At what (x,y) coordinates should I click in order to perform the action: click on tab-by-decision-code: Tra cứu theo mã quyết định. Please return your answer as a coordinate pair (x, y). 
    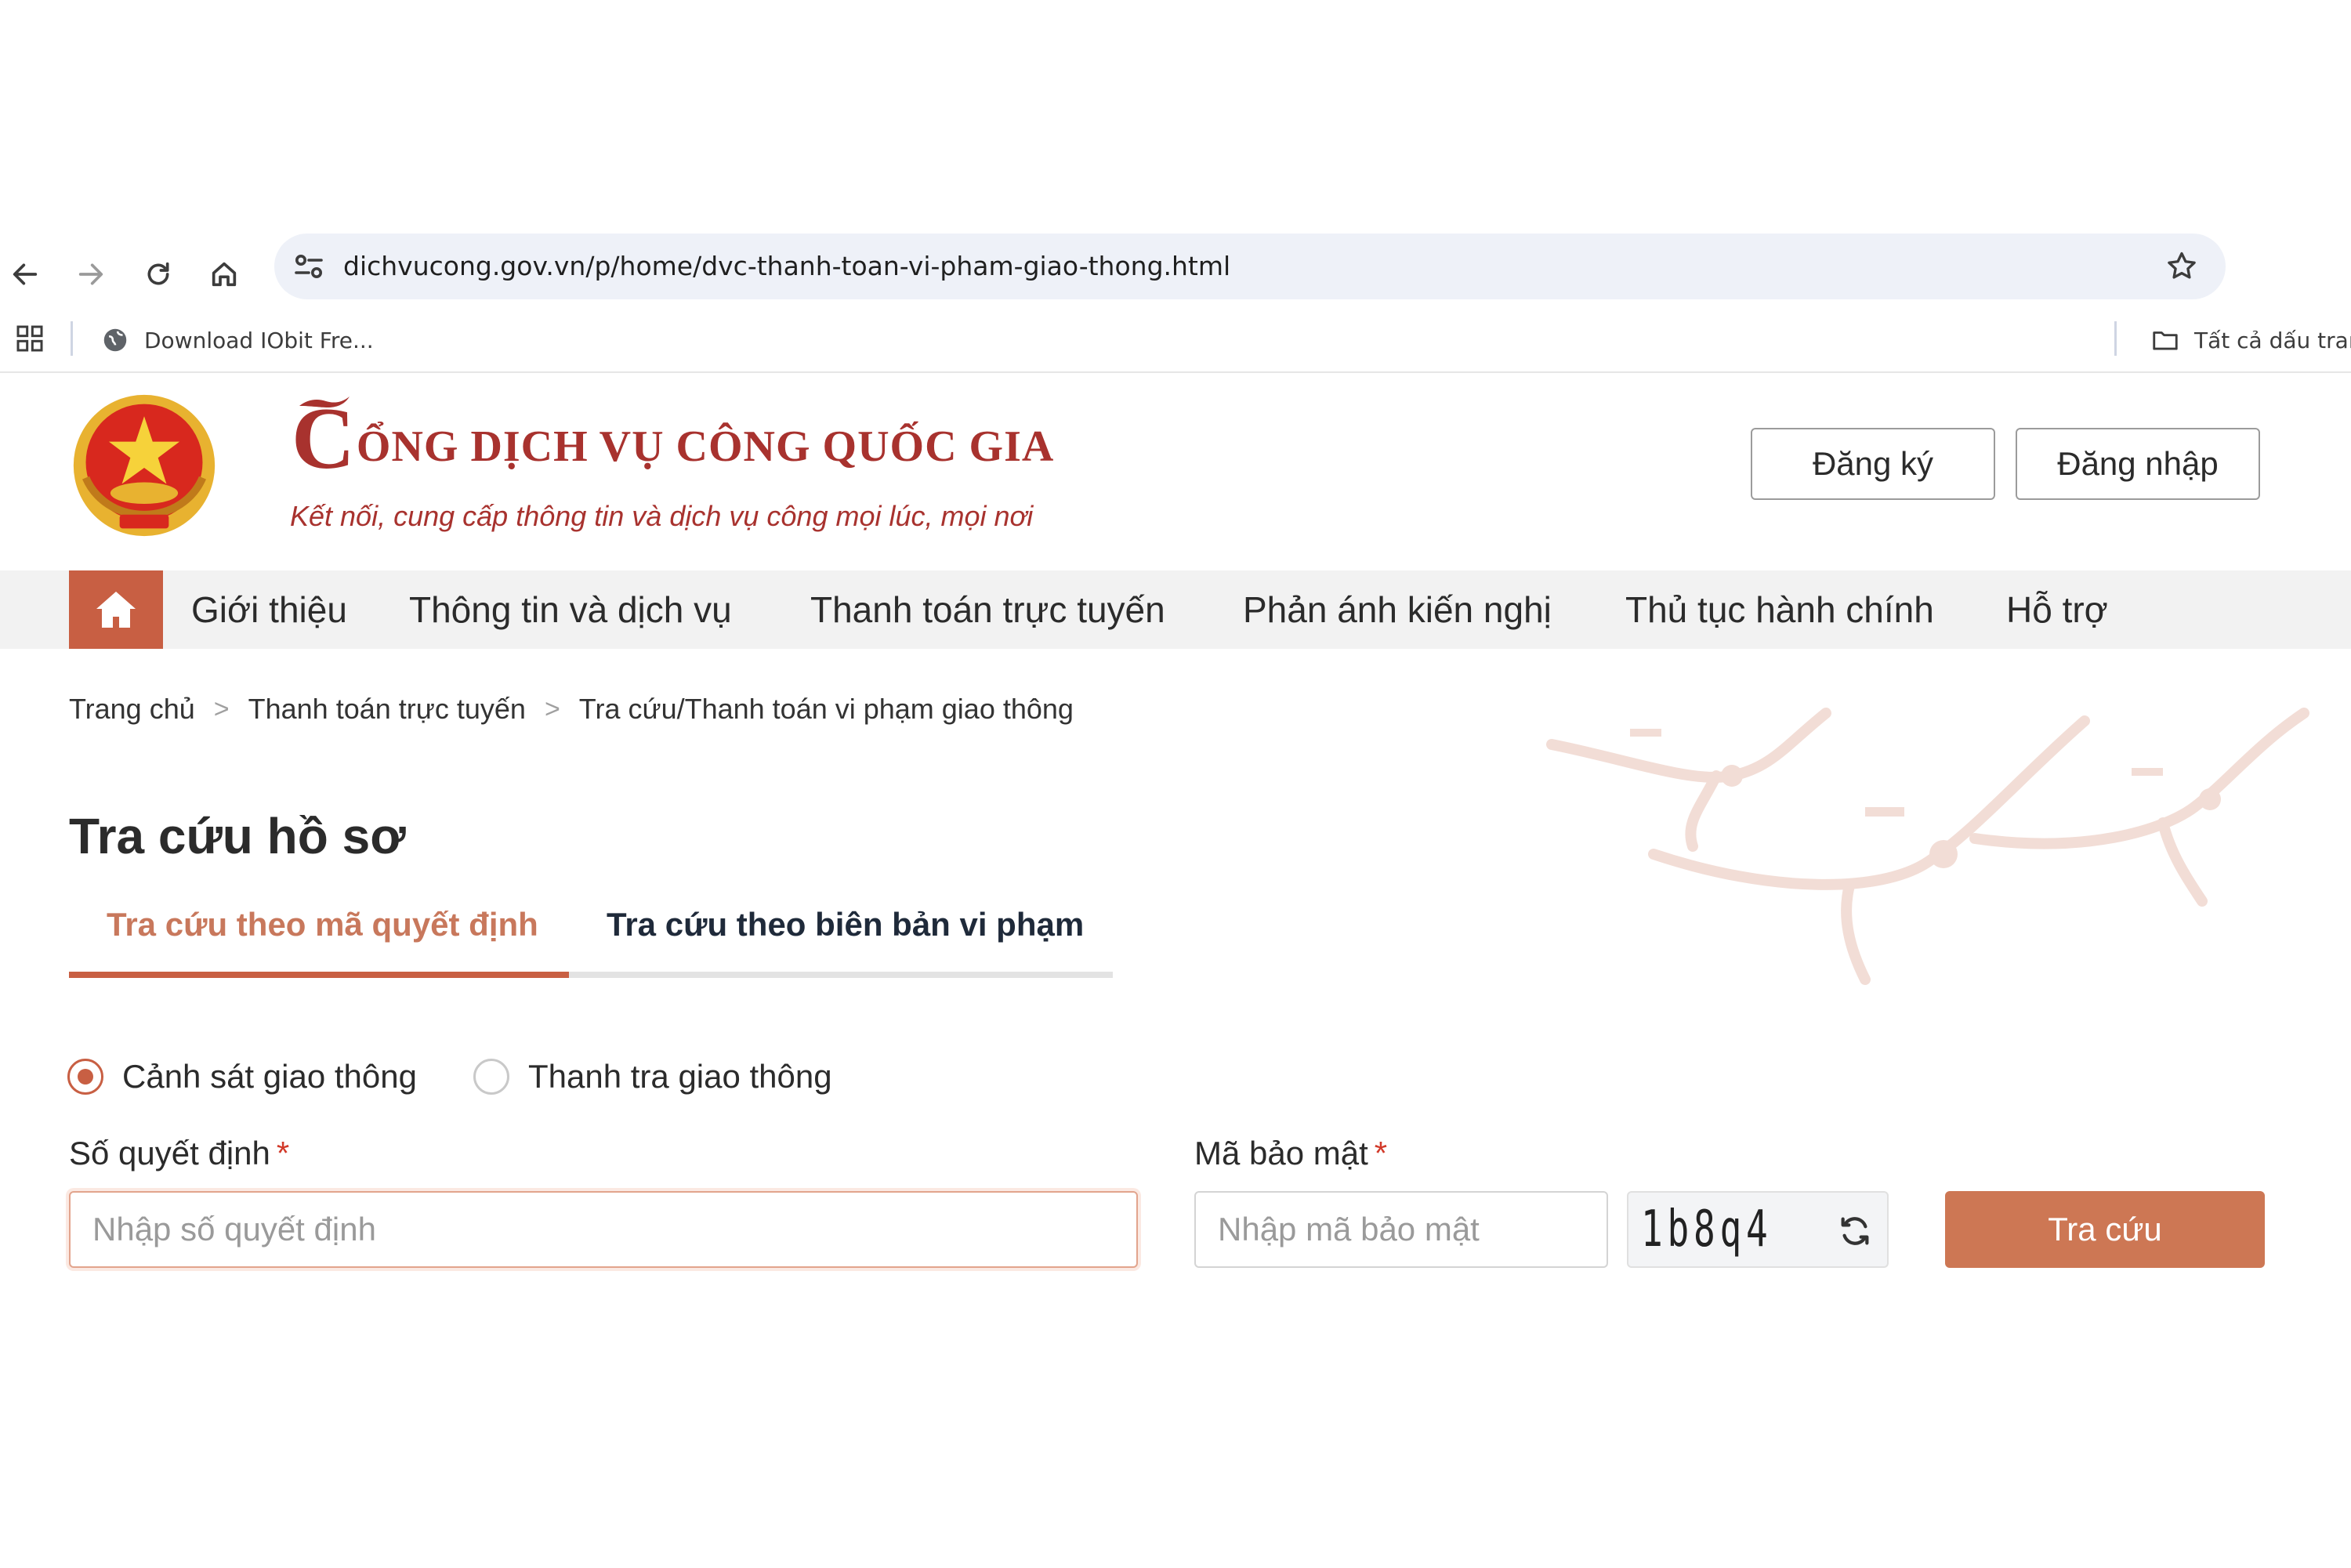
    Looking at the image, I should click on (322, 933).